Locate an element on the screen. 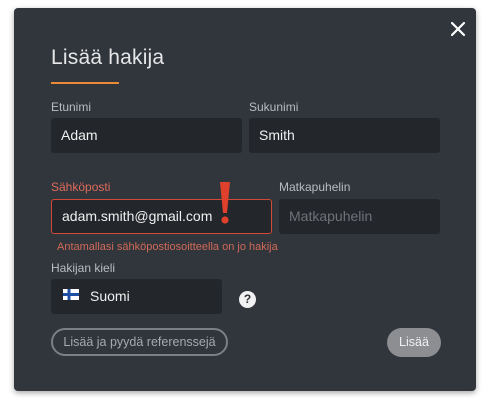 The image size is (485, 402). mobile-field: Matkapuhelin is located at coordinates (359, 216).